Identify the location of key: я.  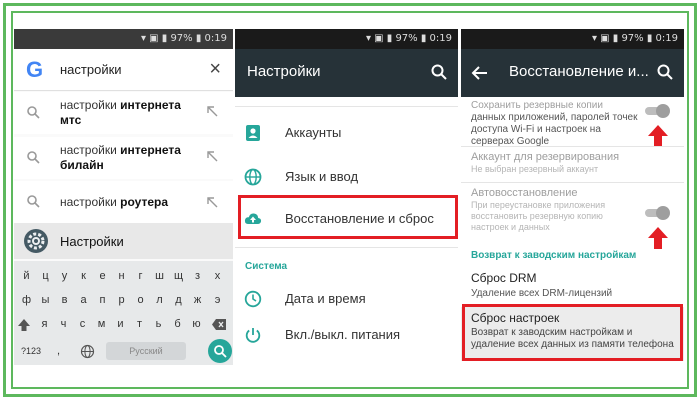
(44, 324).